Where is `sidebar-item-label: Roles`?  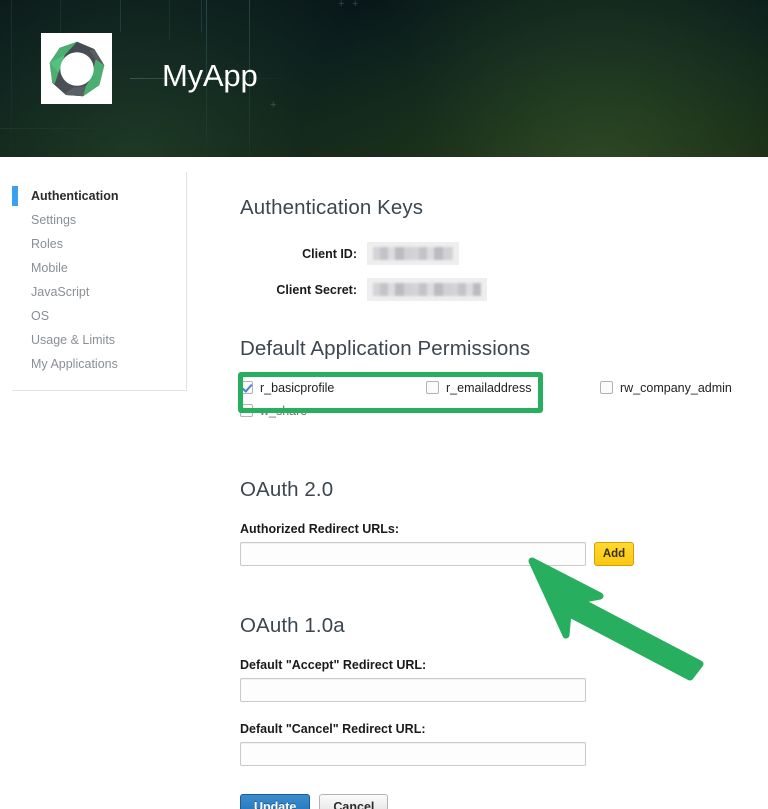 sidebar-item-label: Roles is located at coordinates (47, 244).